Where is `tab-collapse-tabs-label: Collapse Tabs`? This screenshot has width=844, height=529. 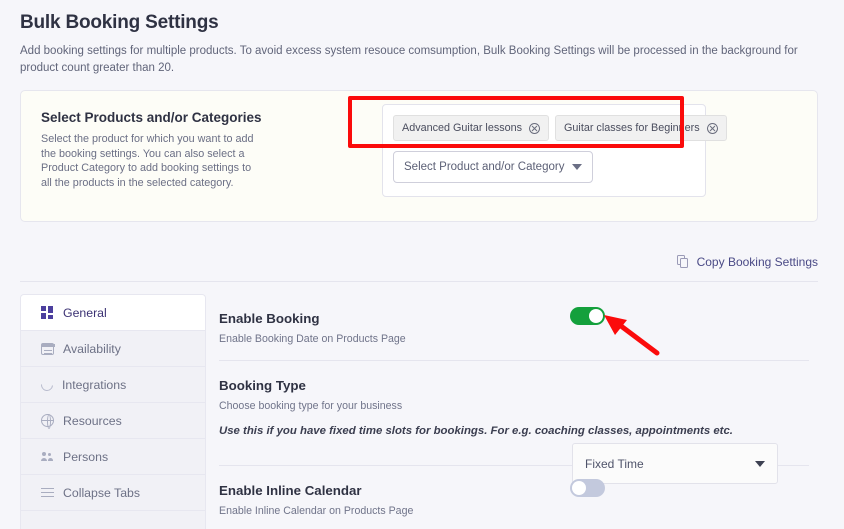 tab-collapse-tabs-label: Collapse Tabs is located at coordinates (102, 492).